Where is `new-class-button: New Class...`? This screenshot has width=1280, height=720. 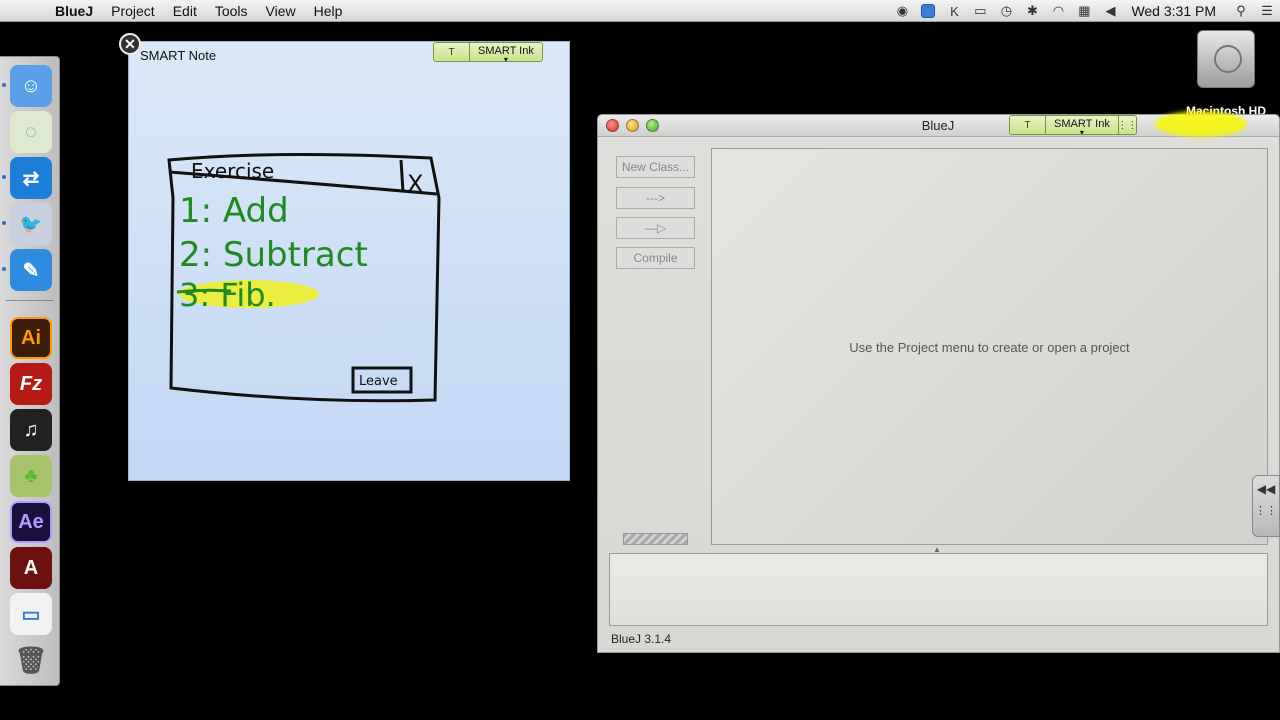
new-class-button: New Class... is located at coordinates (655, 167).